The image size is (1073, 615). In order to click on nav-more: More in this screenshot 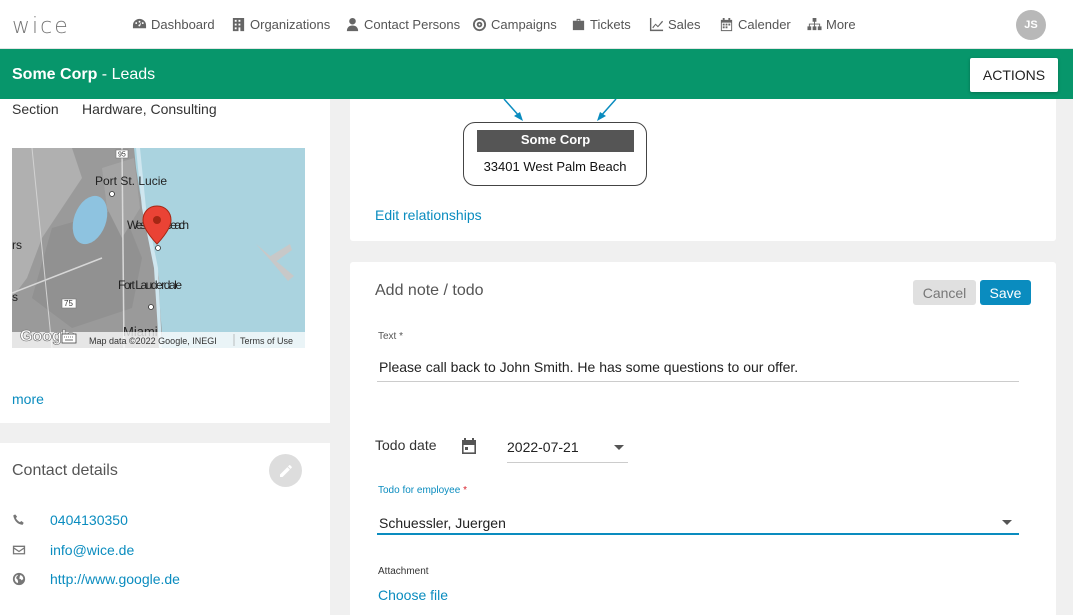, I will do `click(831, 24)`.